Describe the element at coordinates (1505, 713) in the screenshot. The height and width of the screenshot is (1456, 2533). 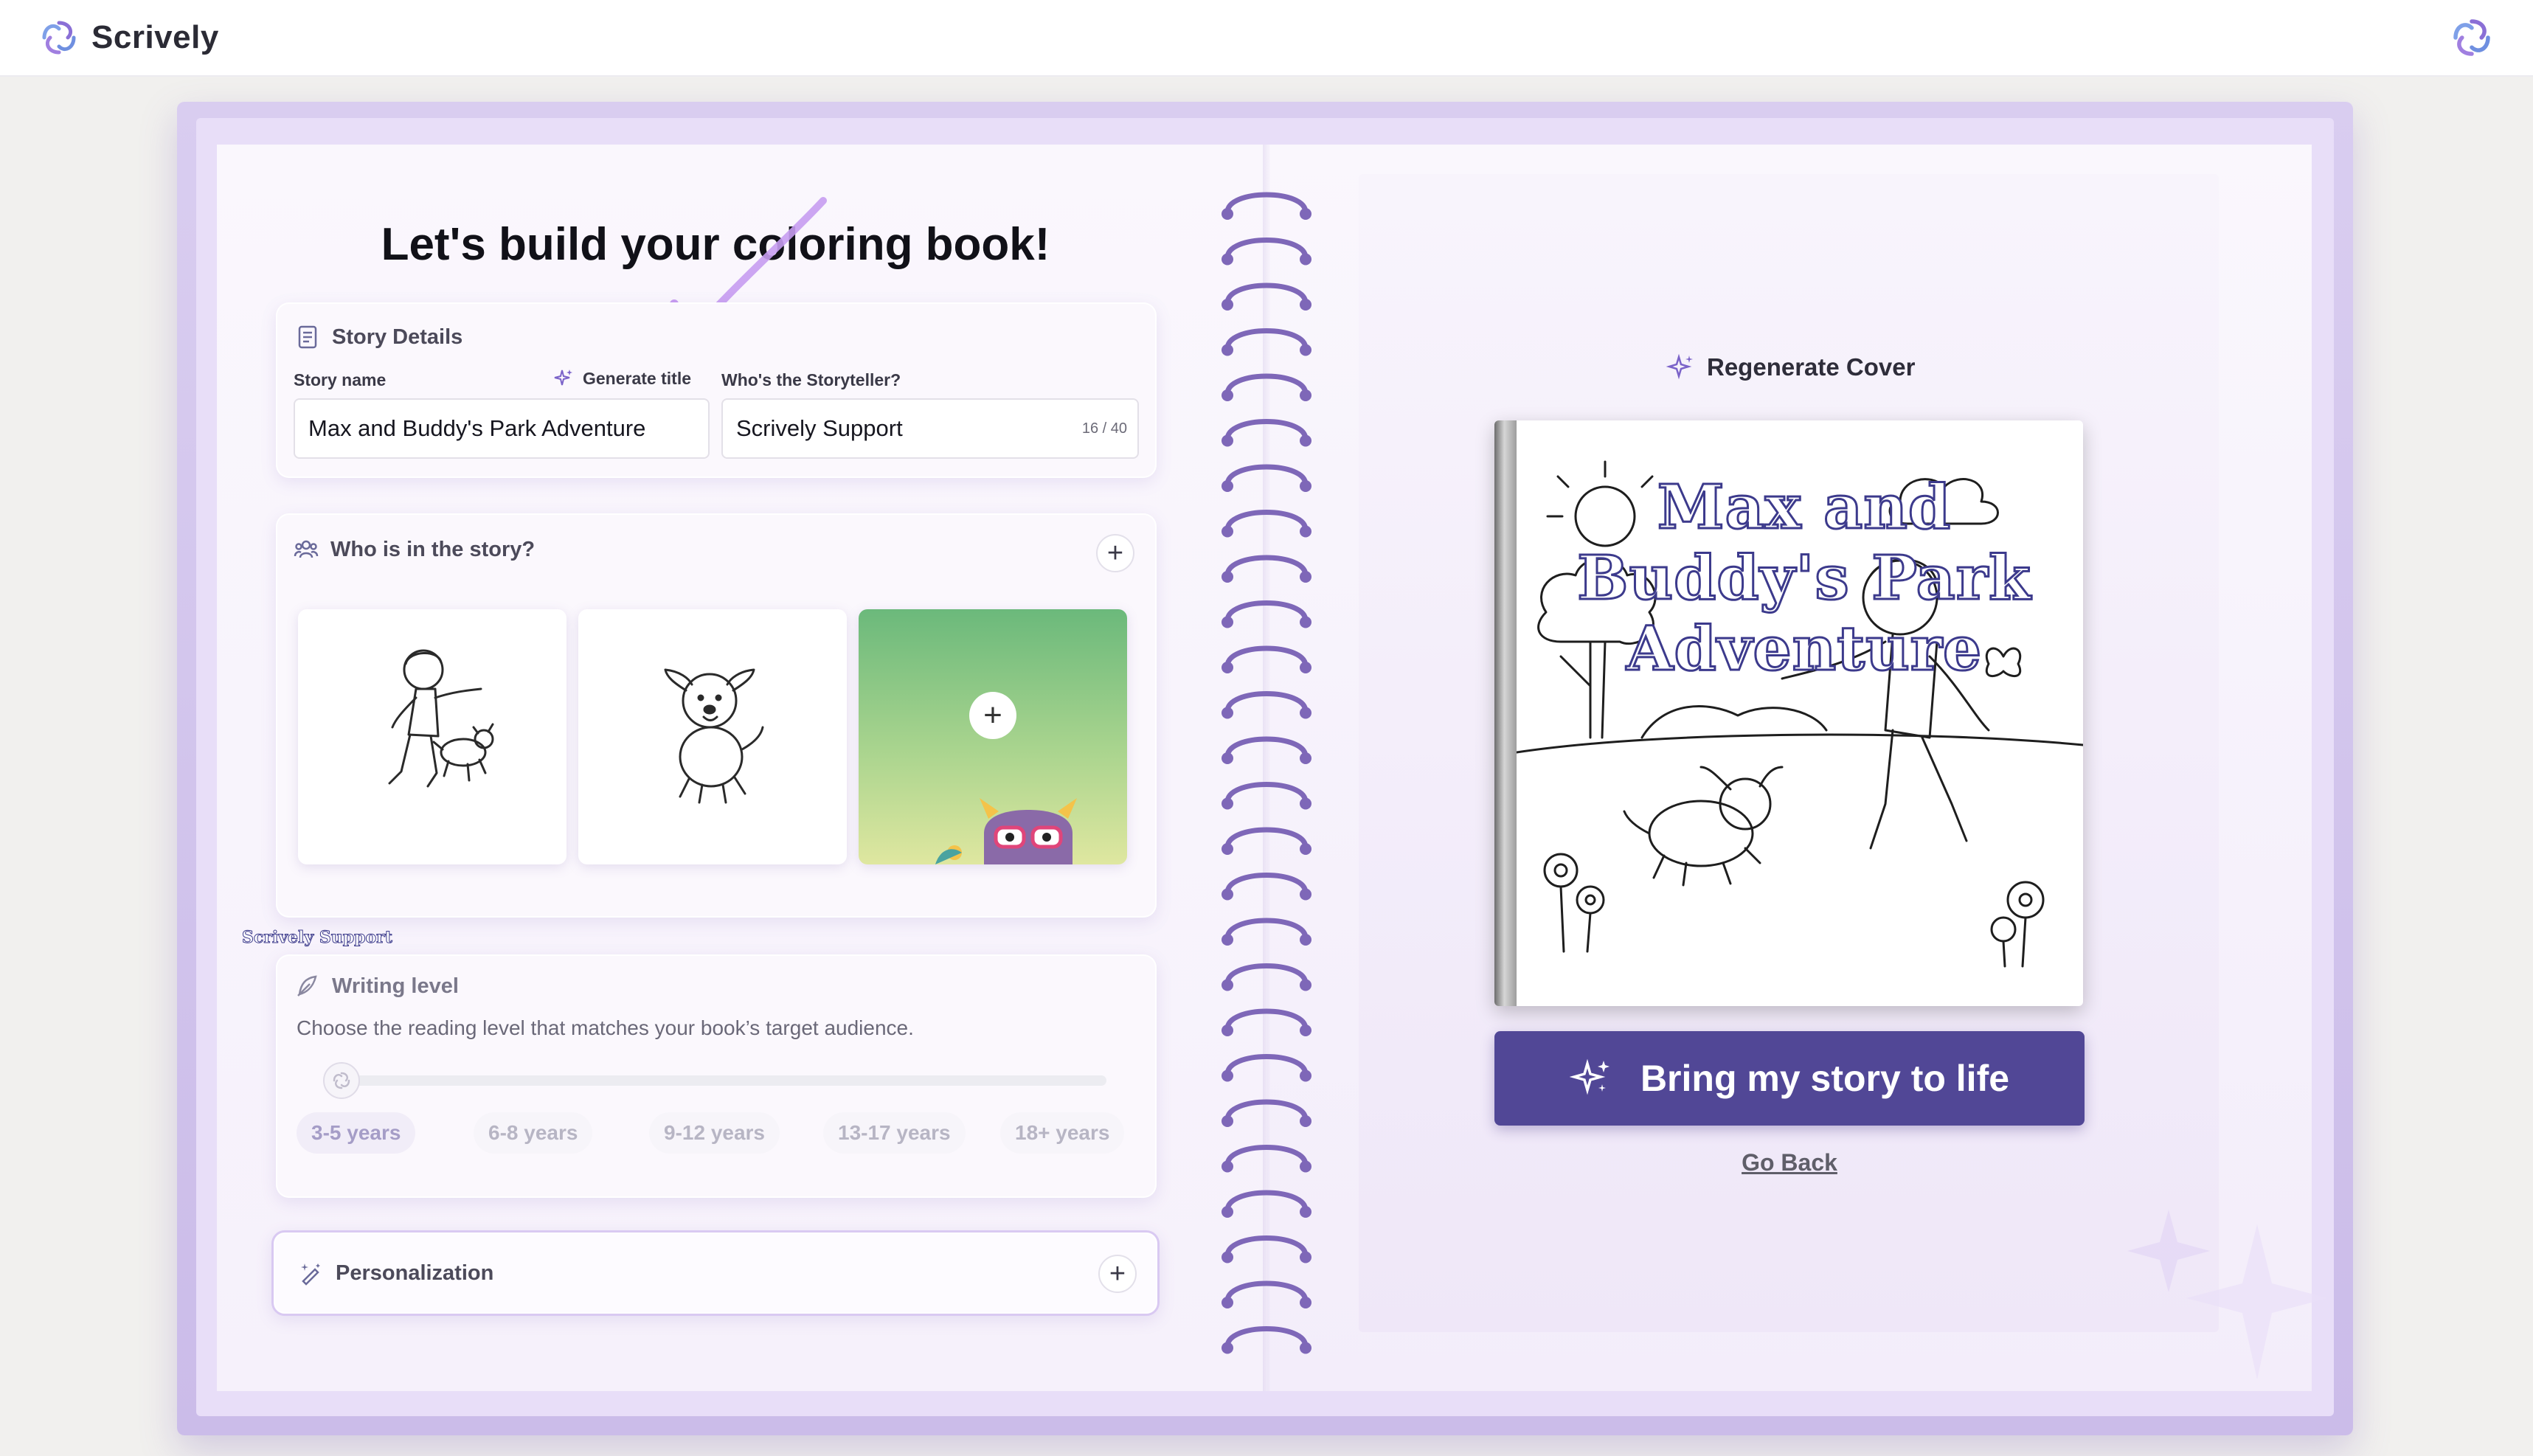
I see `cover-spine` at that location.